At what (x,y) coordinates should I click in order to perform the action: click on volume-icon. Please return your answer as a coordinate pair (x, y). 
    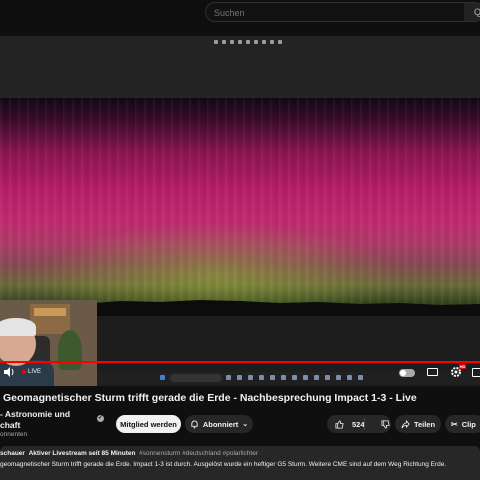
    Looking at the image, I should click on (9, 372).